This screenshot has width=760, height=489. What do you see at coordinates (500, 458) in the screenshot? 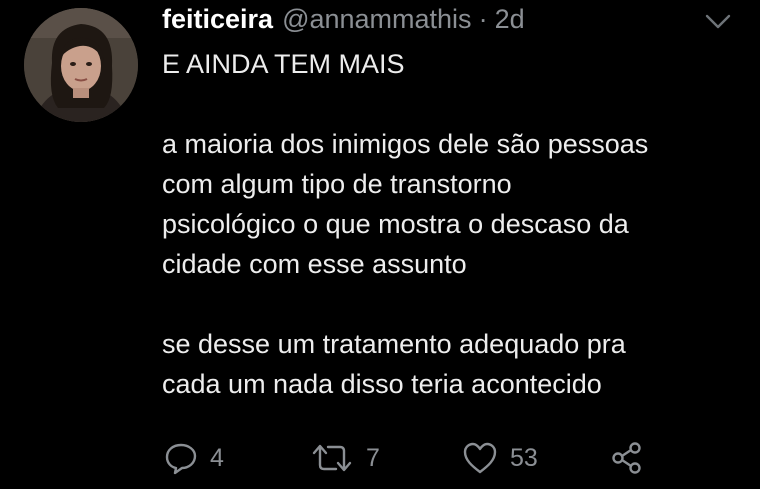
I see `like-button: 53` at bounding box center [500, 458].